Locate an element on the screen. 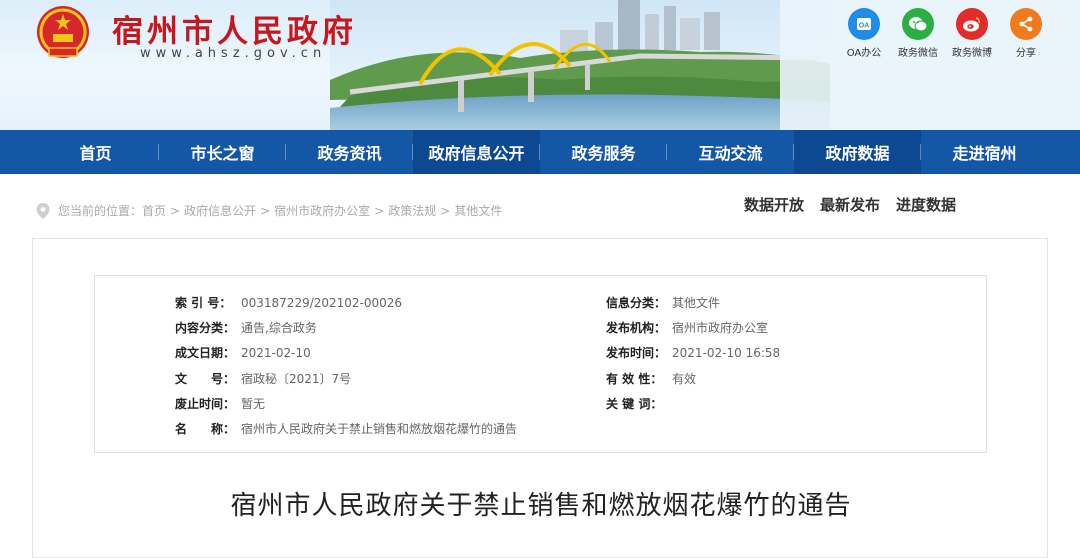  info-key: 信息分类： is located at coordinates (636, 303).